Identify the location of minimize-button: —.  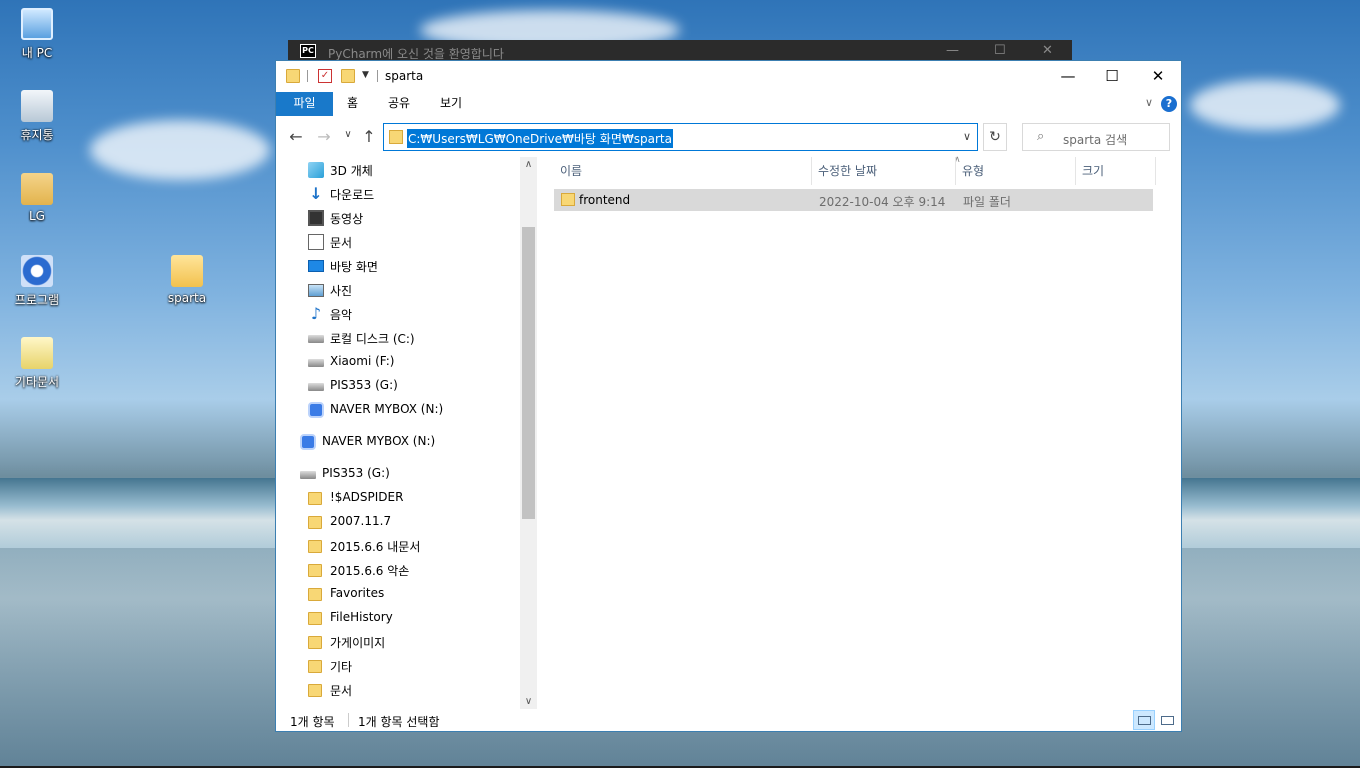
(1068, 76).